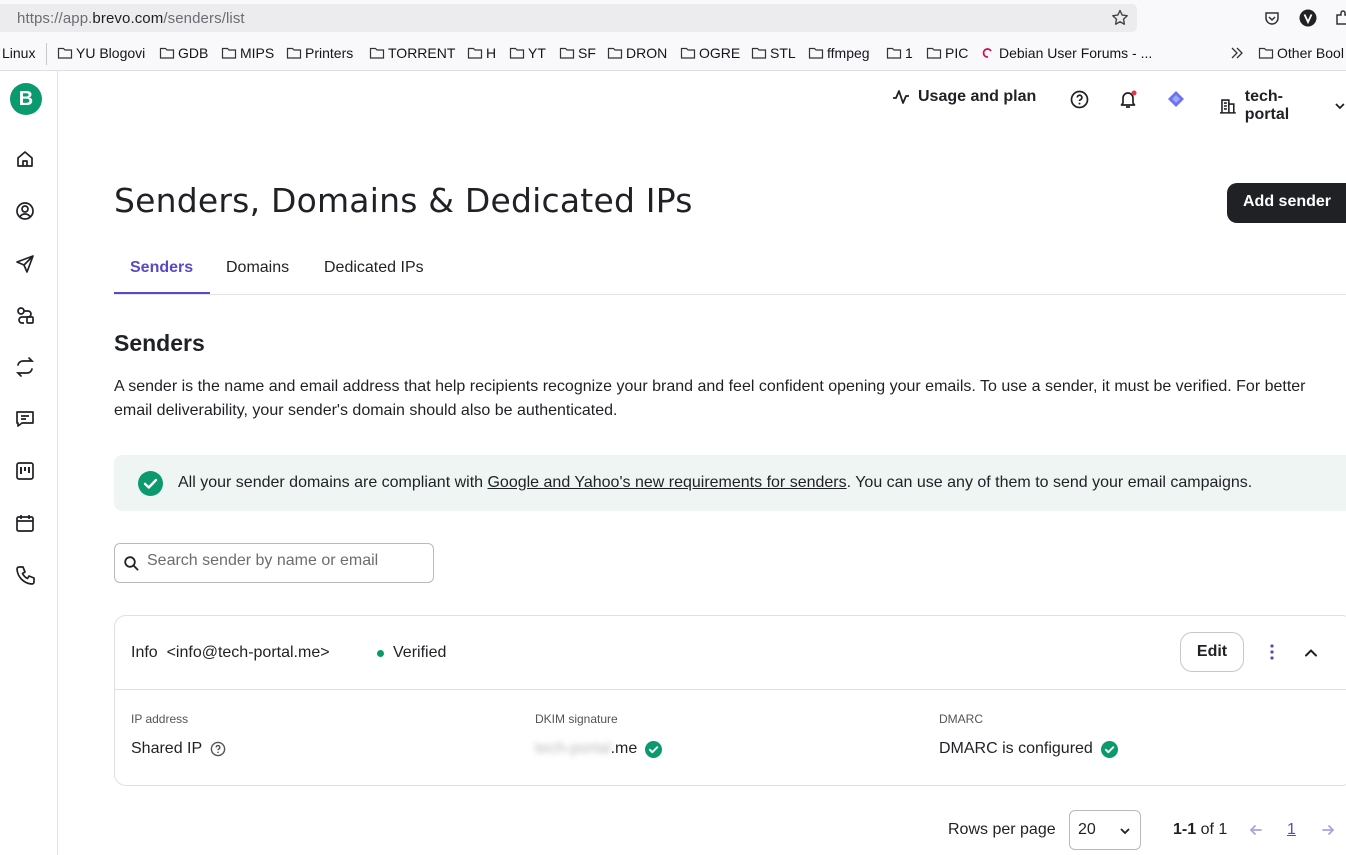 Image resolution: width=1346 pixels, height=855 pixels. What do you see at coordinates (1256, 830) in the screenshot?
I see `arrow-left-icon` at bounding box center [1256, 830].